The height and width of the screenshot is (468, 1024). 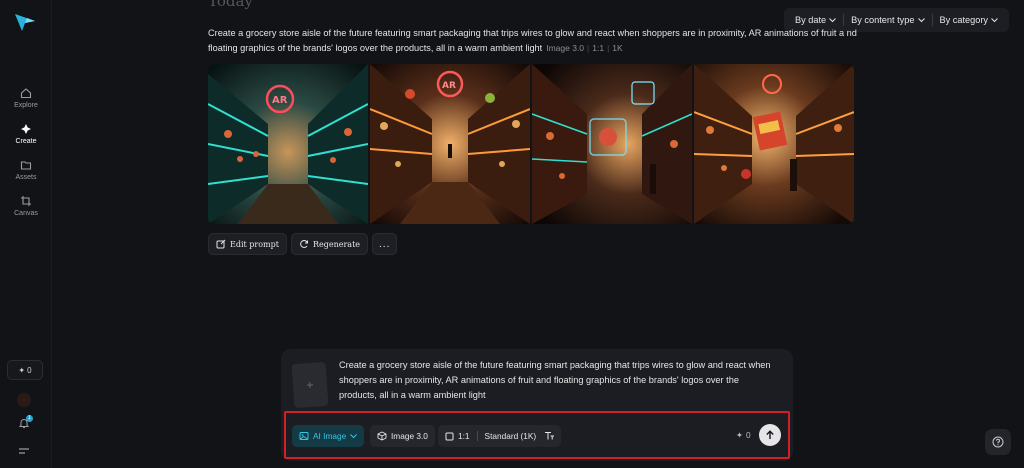 I want to click on aspect-ratio-icon, so click(x=449, y=436).